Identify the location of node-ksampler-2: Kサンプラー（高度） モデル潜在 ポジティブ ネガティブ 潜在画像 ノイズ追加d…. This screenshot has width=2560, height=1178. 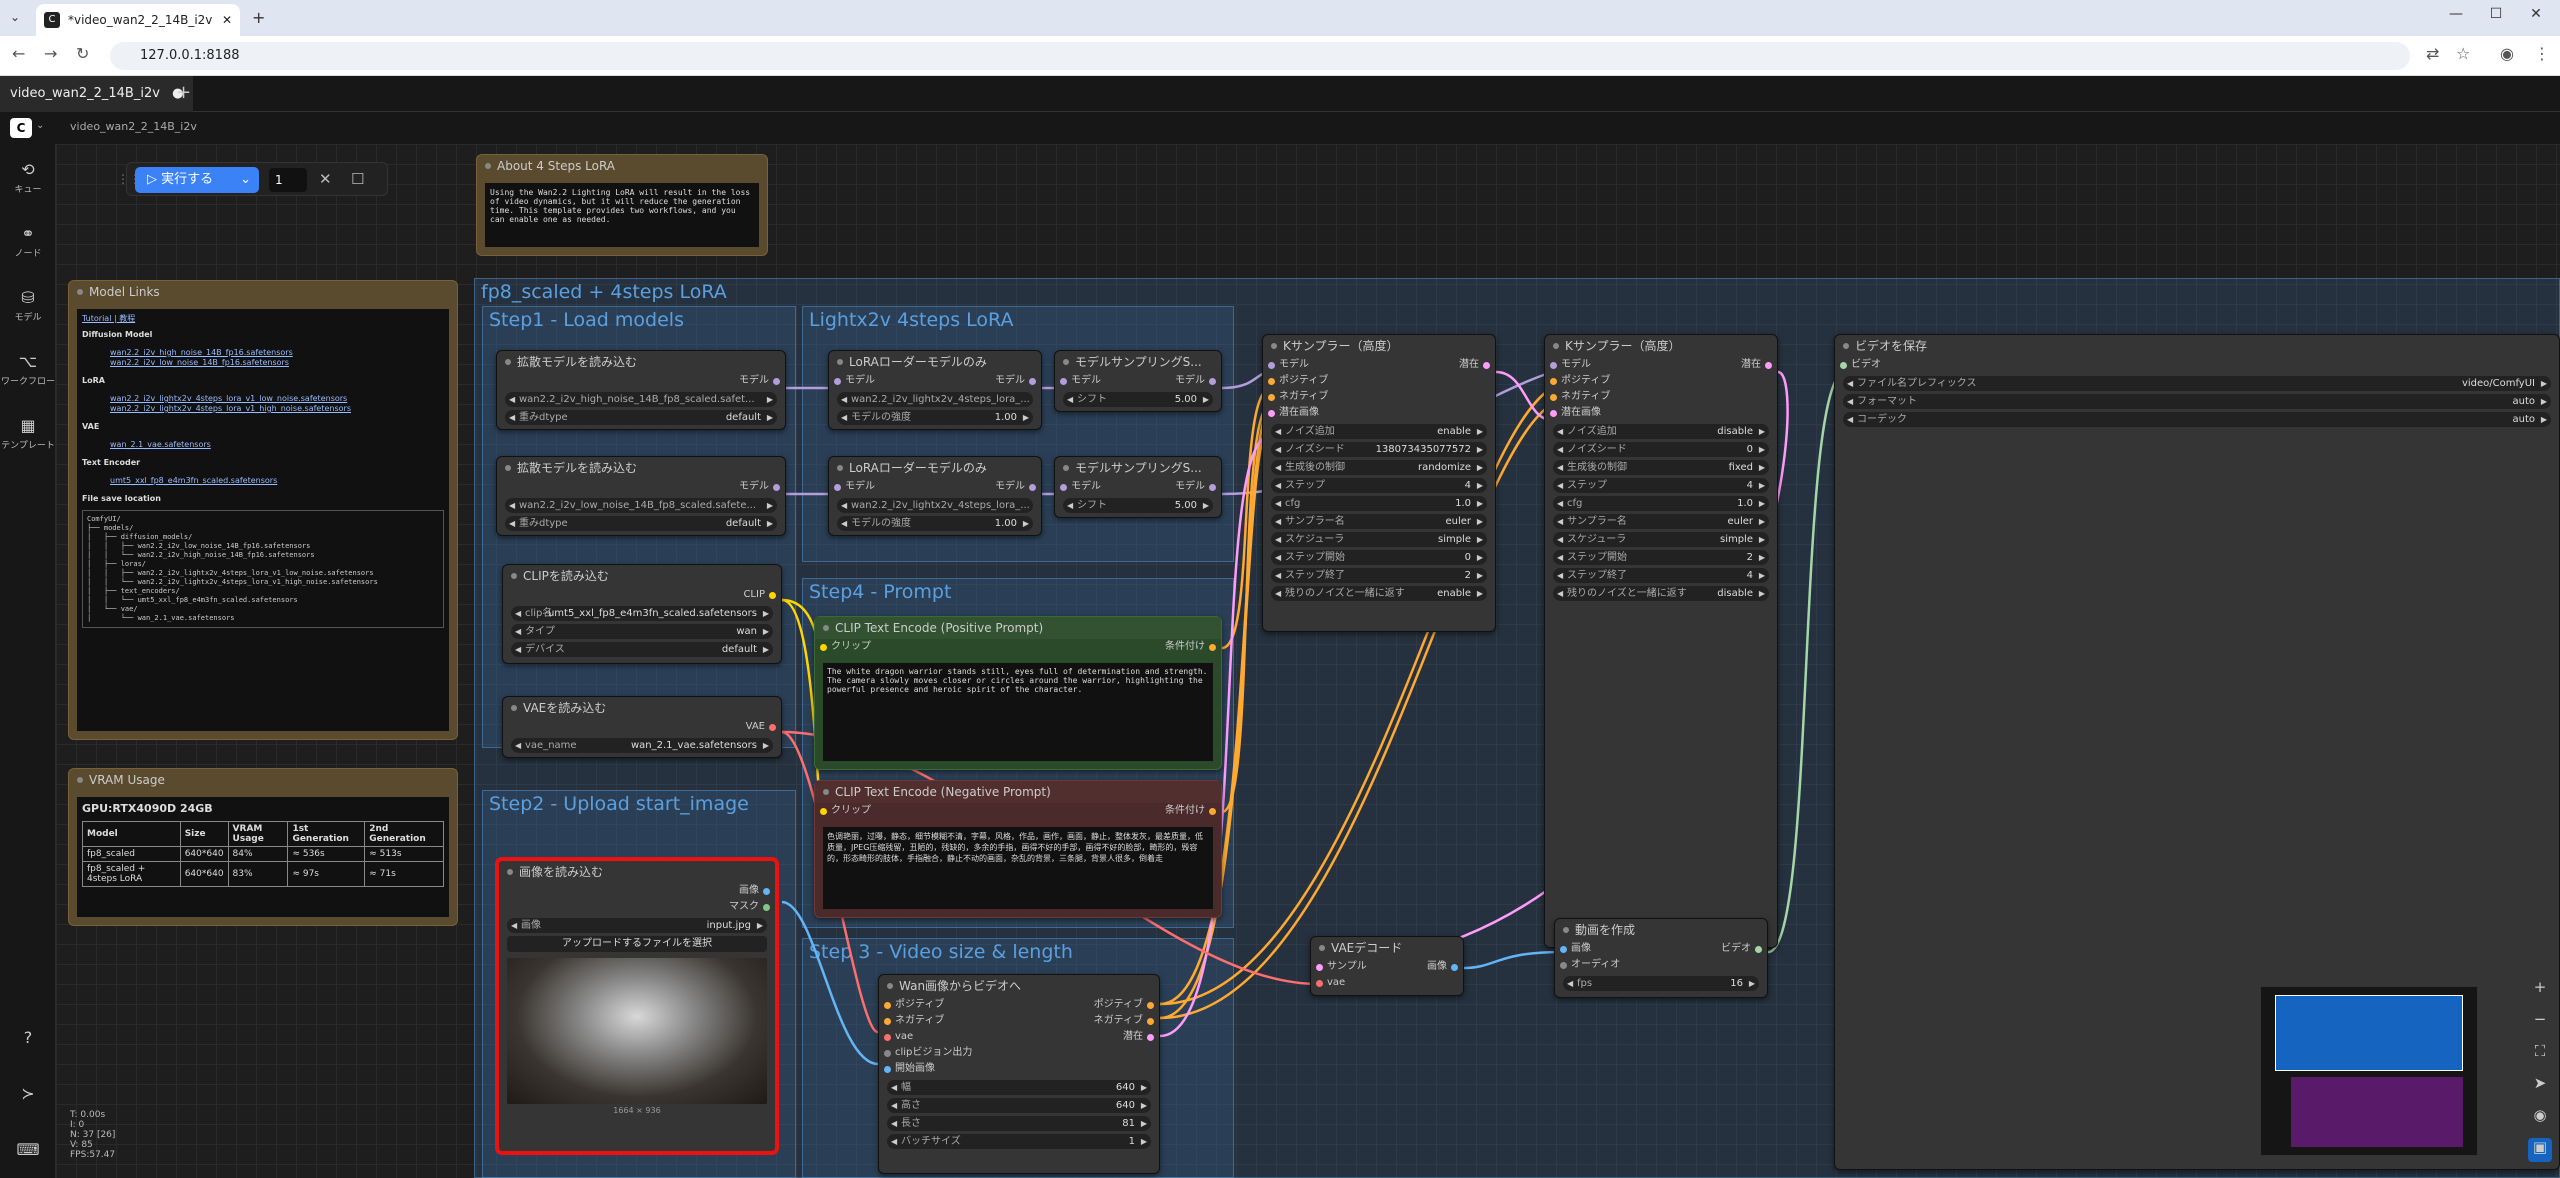
(1661, 641).